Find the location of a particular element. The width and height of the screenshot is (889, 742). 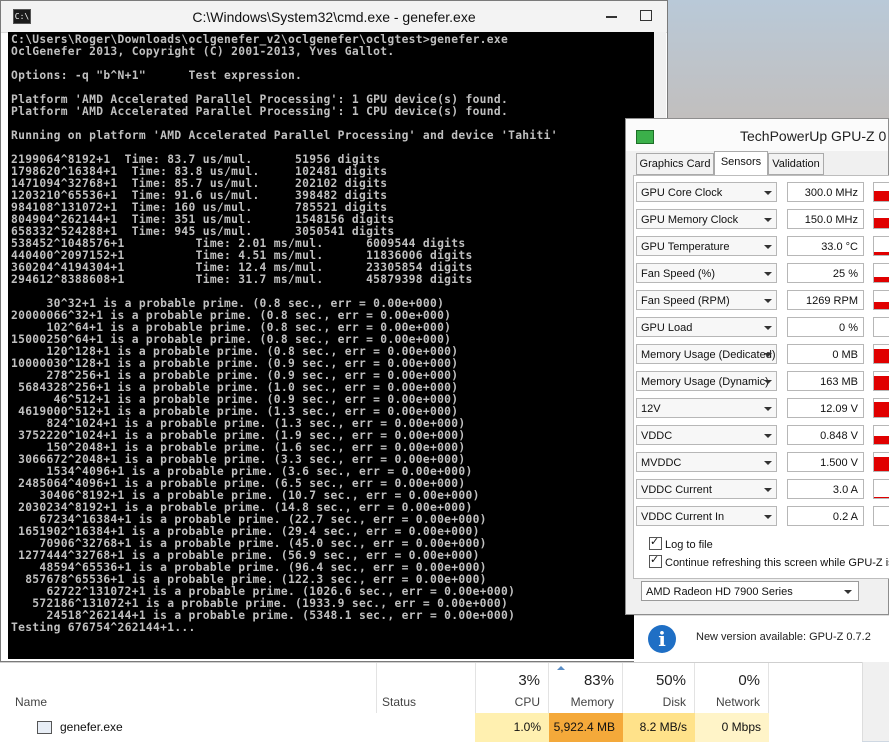

sensor-value: 25 % is located at coordinates (825, 273).